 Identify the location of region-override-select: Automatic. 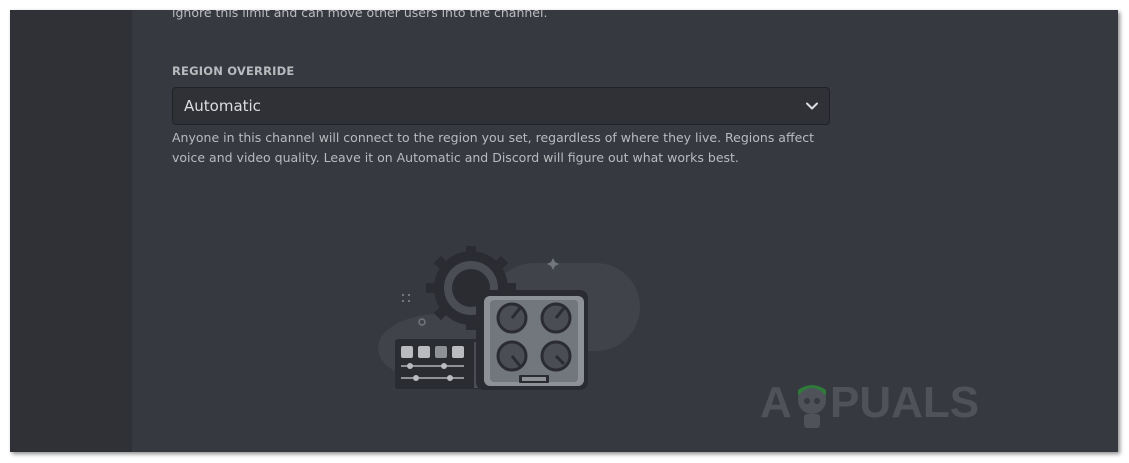
(501, 106).